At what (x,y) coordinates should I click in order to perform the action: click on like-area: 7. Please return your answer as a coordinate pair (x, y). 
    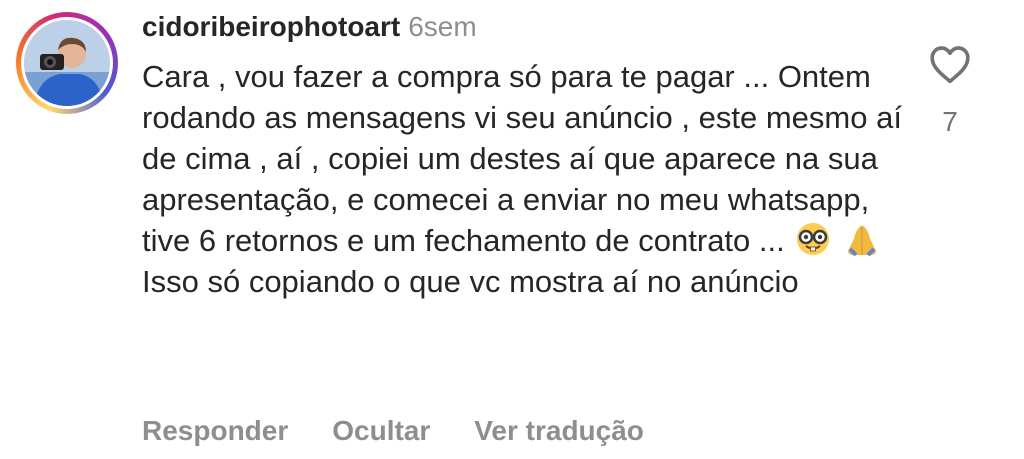
    Looking at the image, I should click on (950, 91).